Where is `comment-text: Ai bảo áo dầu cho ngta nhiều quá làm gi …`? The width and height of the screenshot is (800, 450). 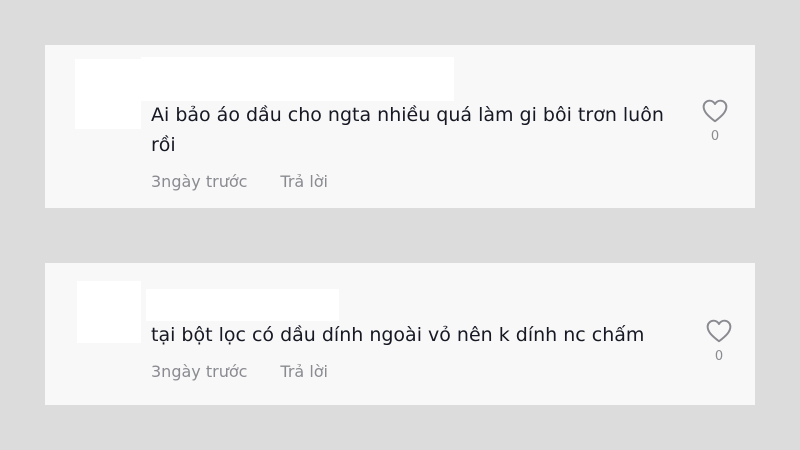 comment-text: Ai bảo áo dầu cho ngta nhiều quá làm gi … is located at coordinates (407, 130).